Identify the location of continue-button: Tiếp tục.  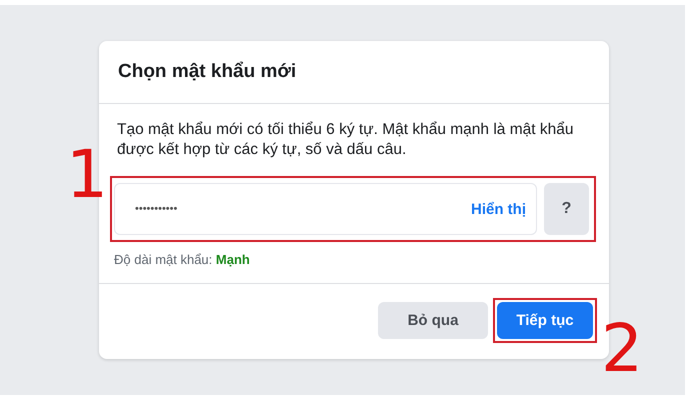
(545, 320).